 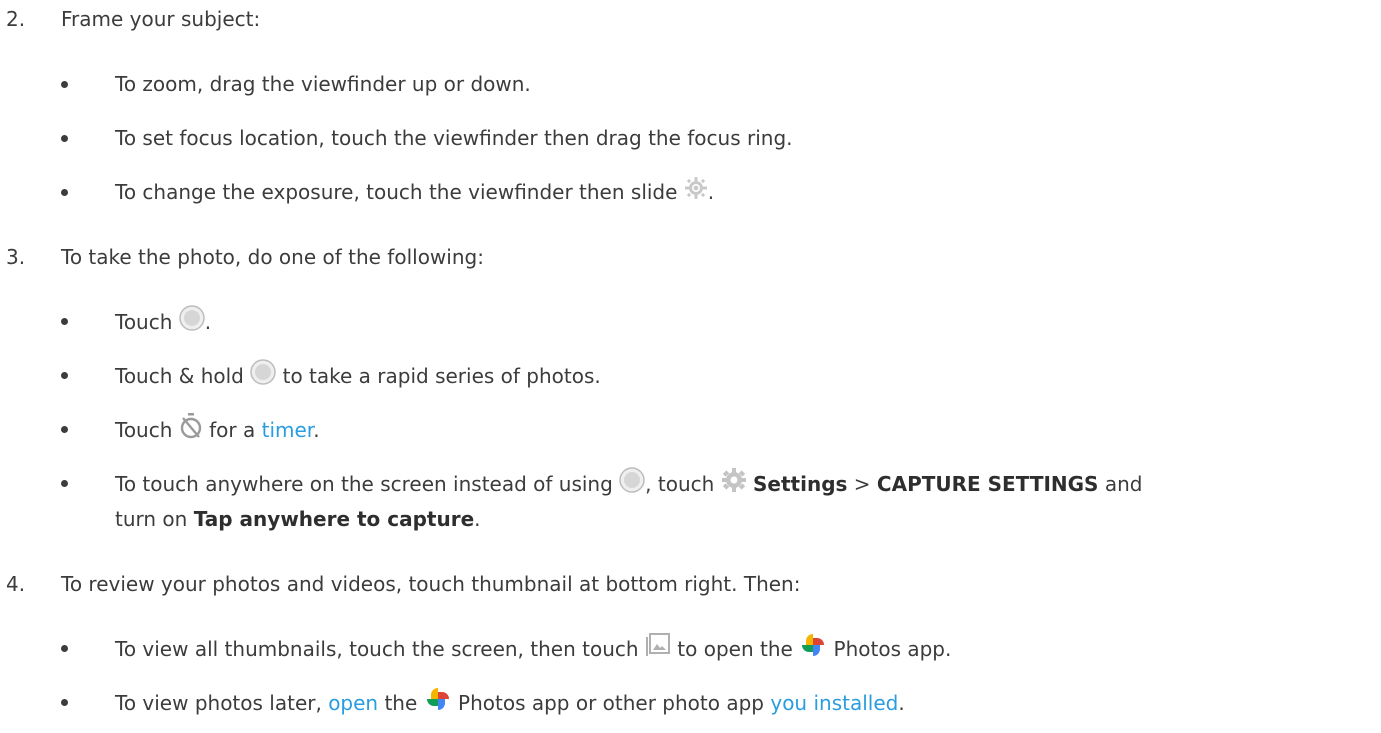 What do you see at coordinates (658, 648) in the screenshot?
I see `gallery-icon` at bounding box center [658, 648].